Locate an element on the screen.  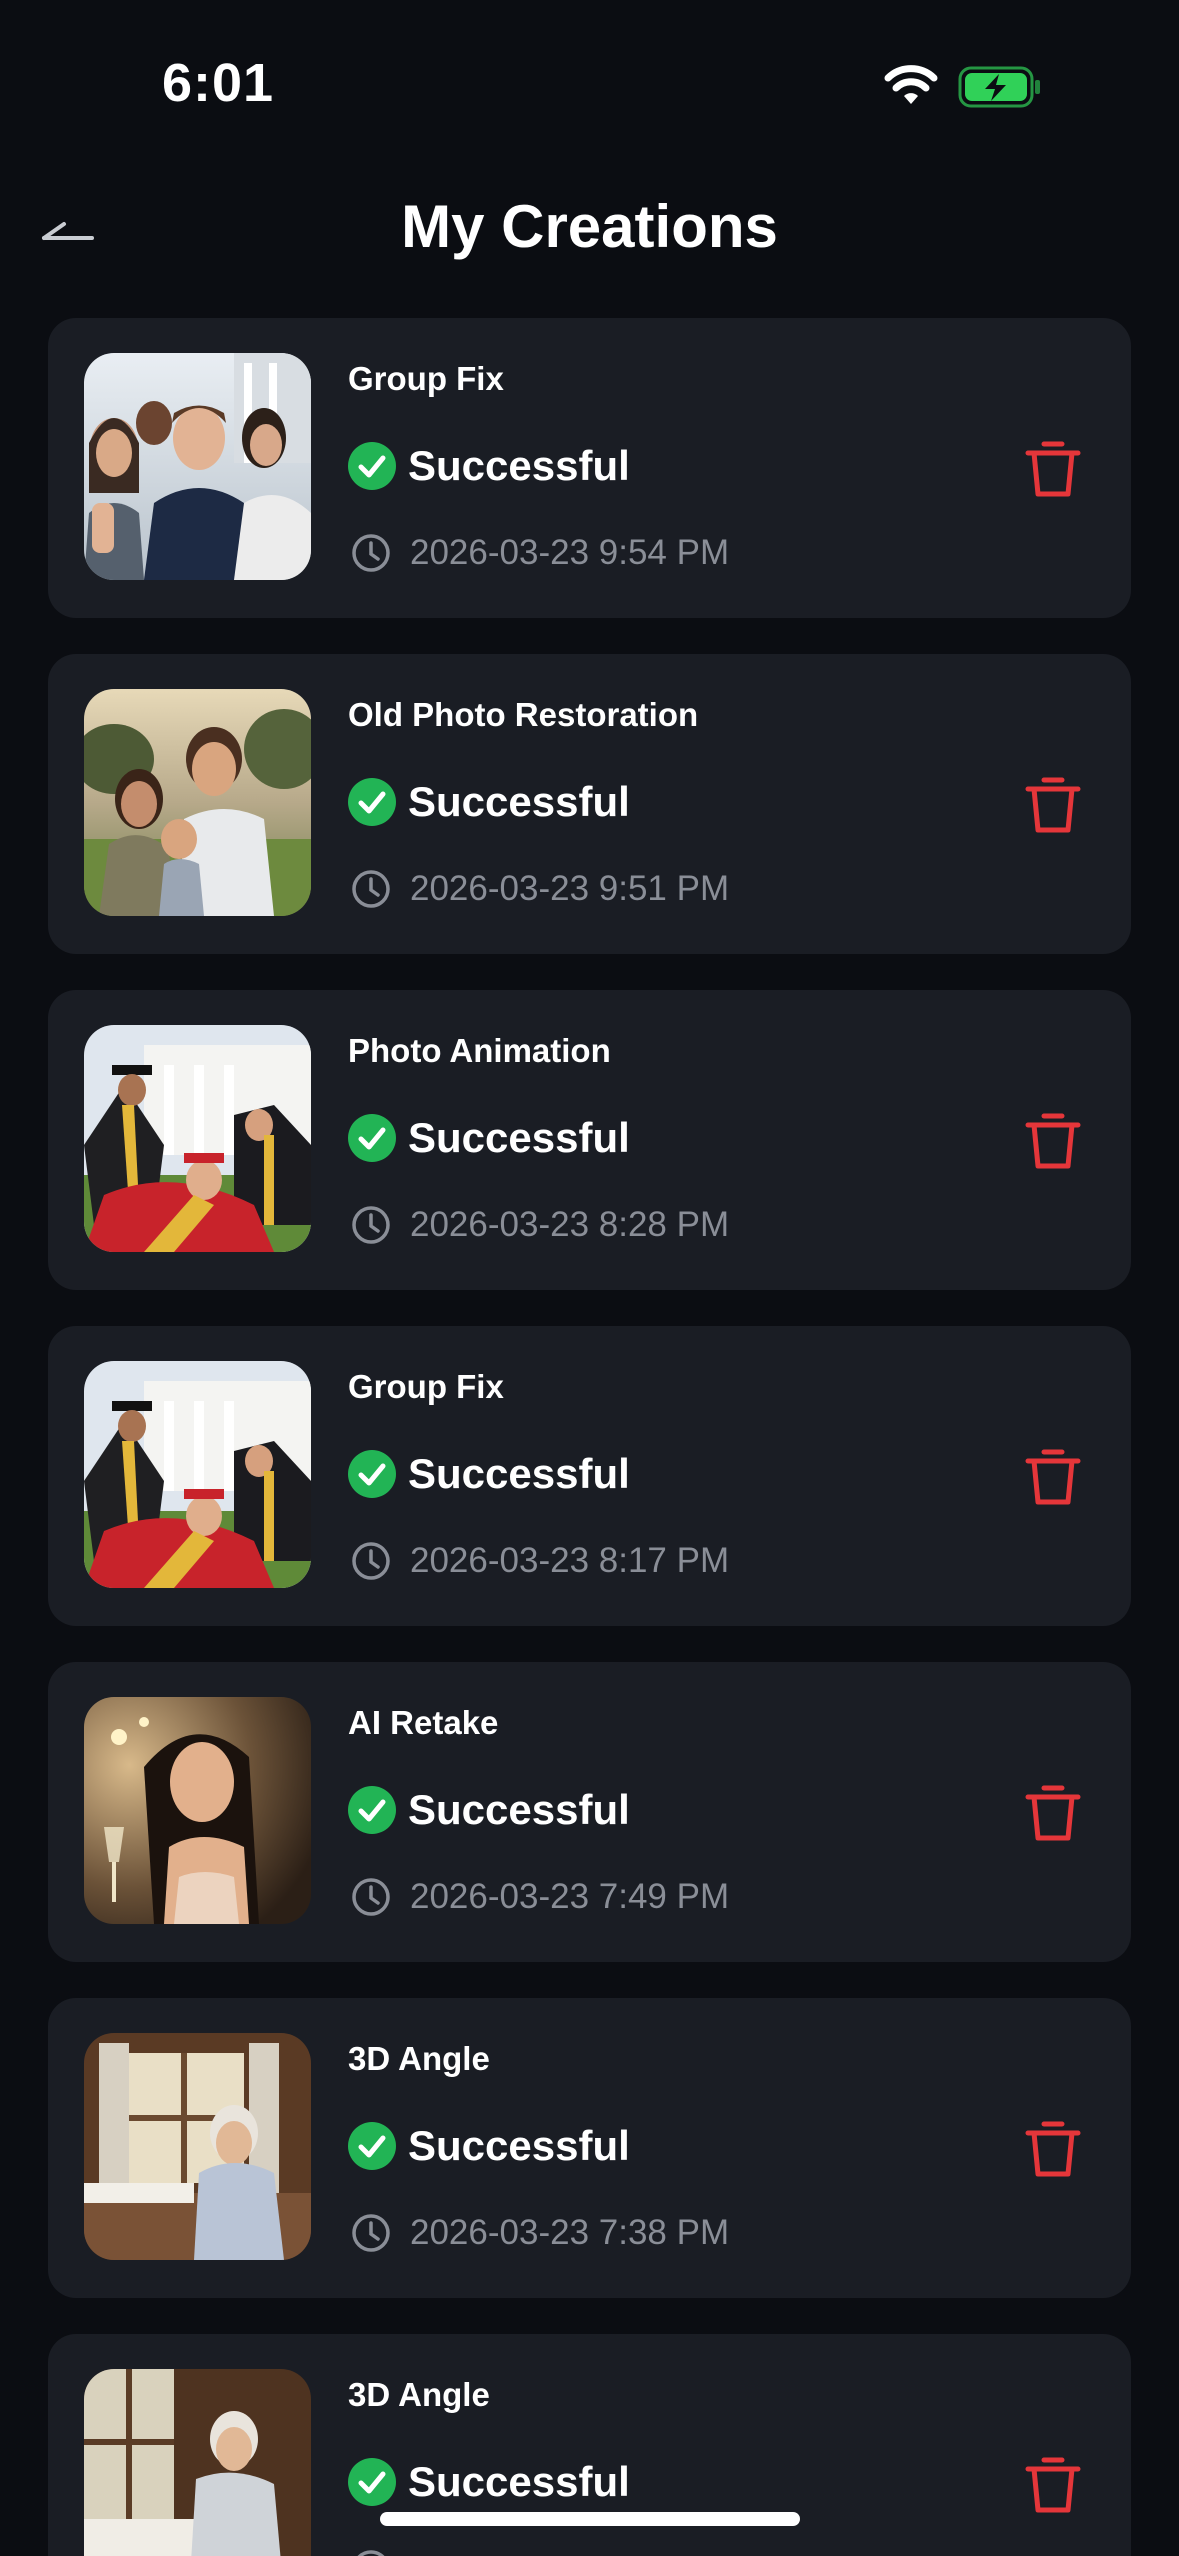
timestamp-row: 2026-03-23 8:28 PM is located at coordinates (538, 1225).